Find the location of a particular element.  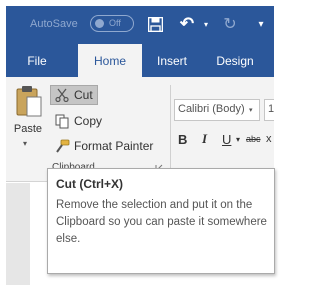

autosave-label: AutoSave is located at coordinates (54, 24).